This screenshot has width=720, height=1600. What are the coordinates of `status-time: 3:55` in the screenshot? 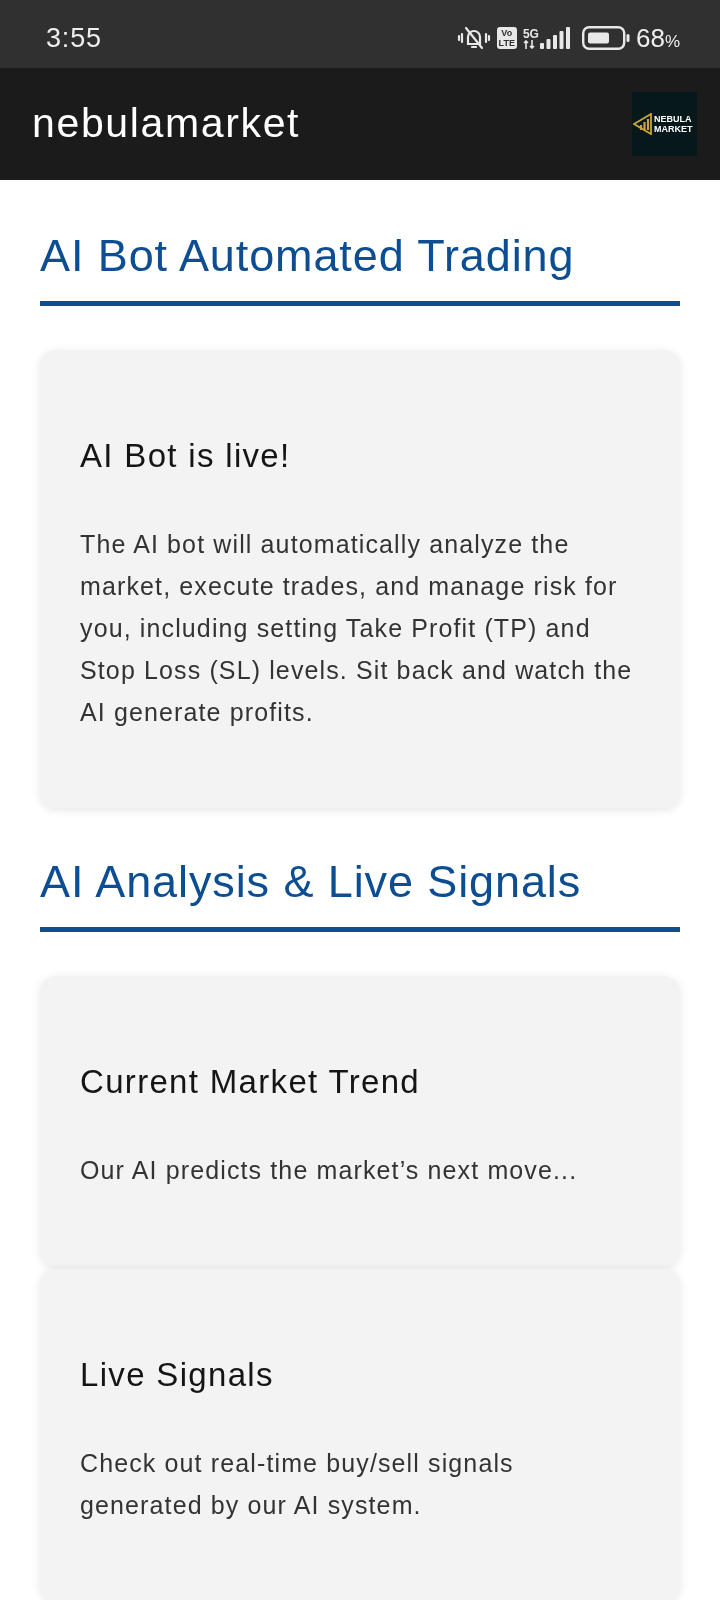 It's located at (74, 38).